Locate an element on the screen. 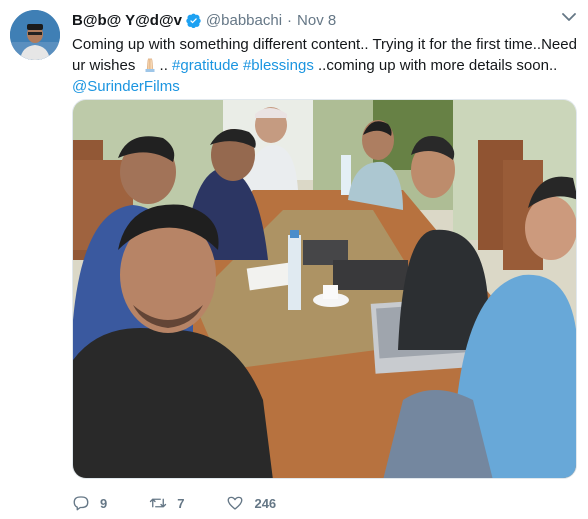  avatar-image is located at coordinates (35, 35).